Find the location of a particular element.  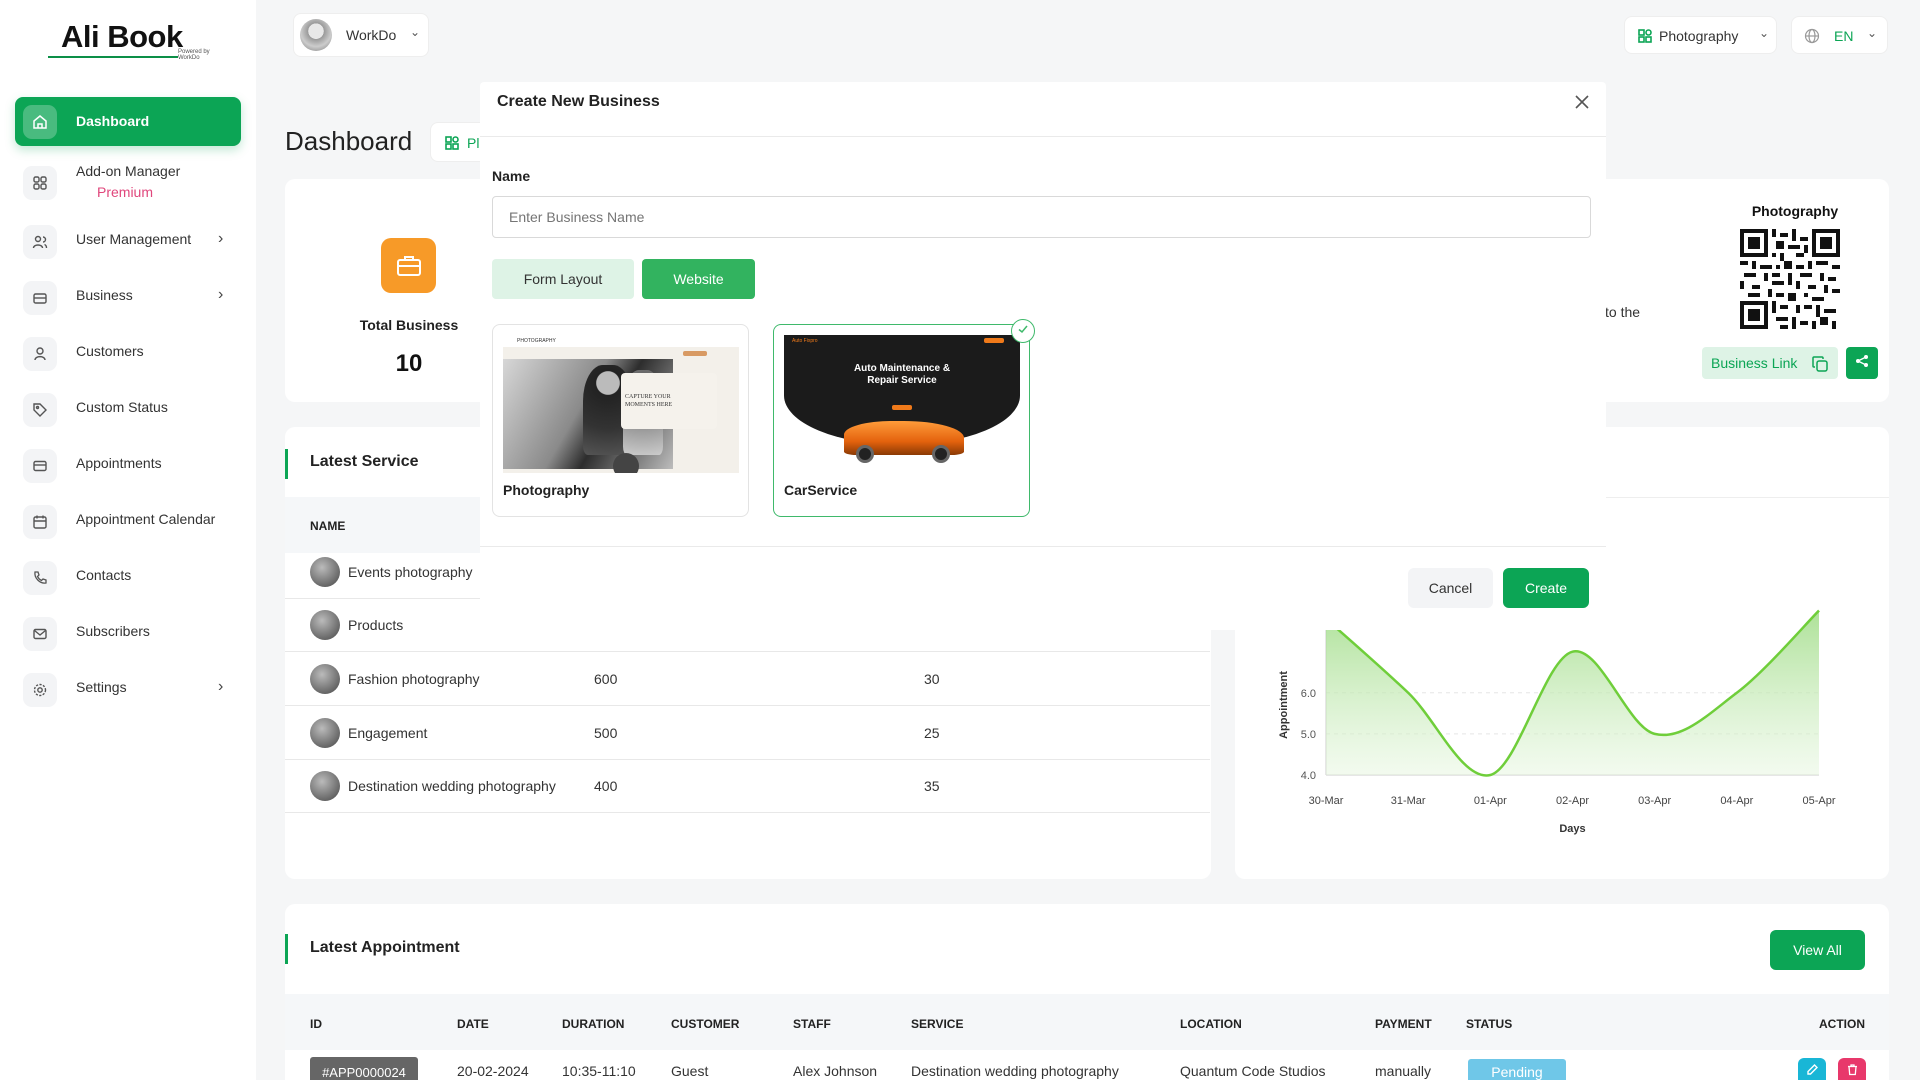

sidebar-item-label: Contacts is located at coordinates (104, 575).